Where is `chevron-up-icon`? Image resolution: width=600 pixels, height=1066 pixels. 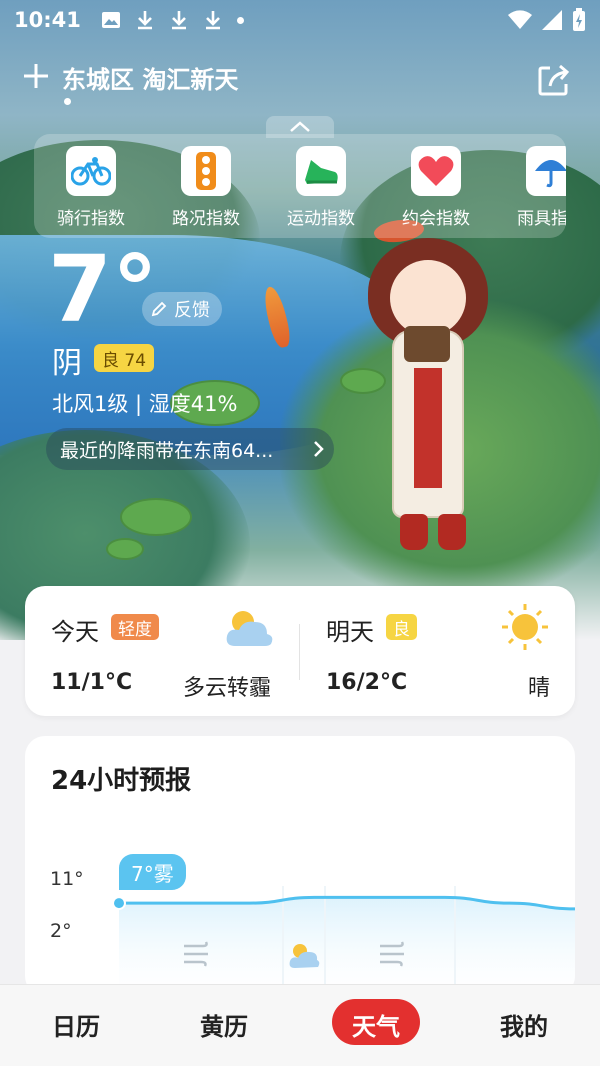 chevron-up-icon is located at coordinates (300, 126).